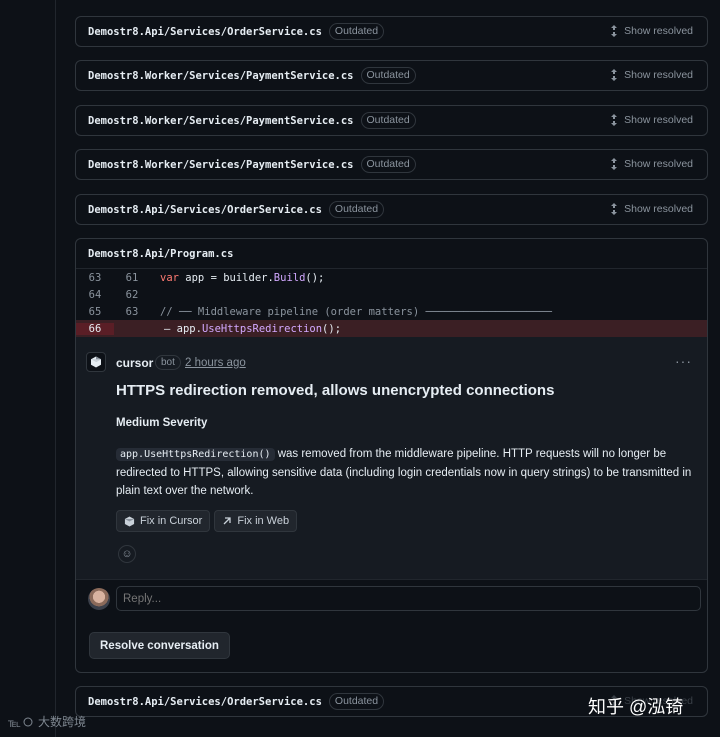  Describe the element at coordinates (391, 294) in the screenshot. I see `diff-line: 64 62` at that location.